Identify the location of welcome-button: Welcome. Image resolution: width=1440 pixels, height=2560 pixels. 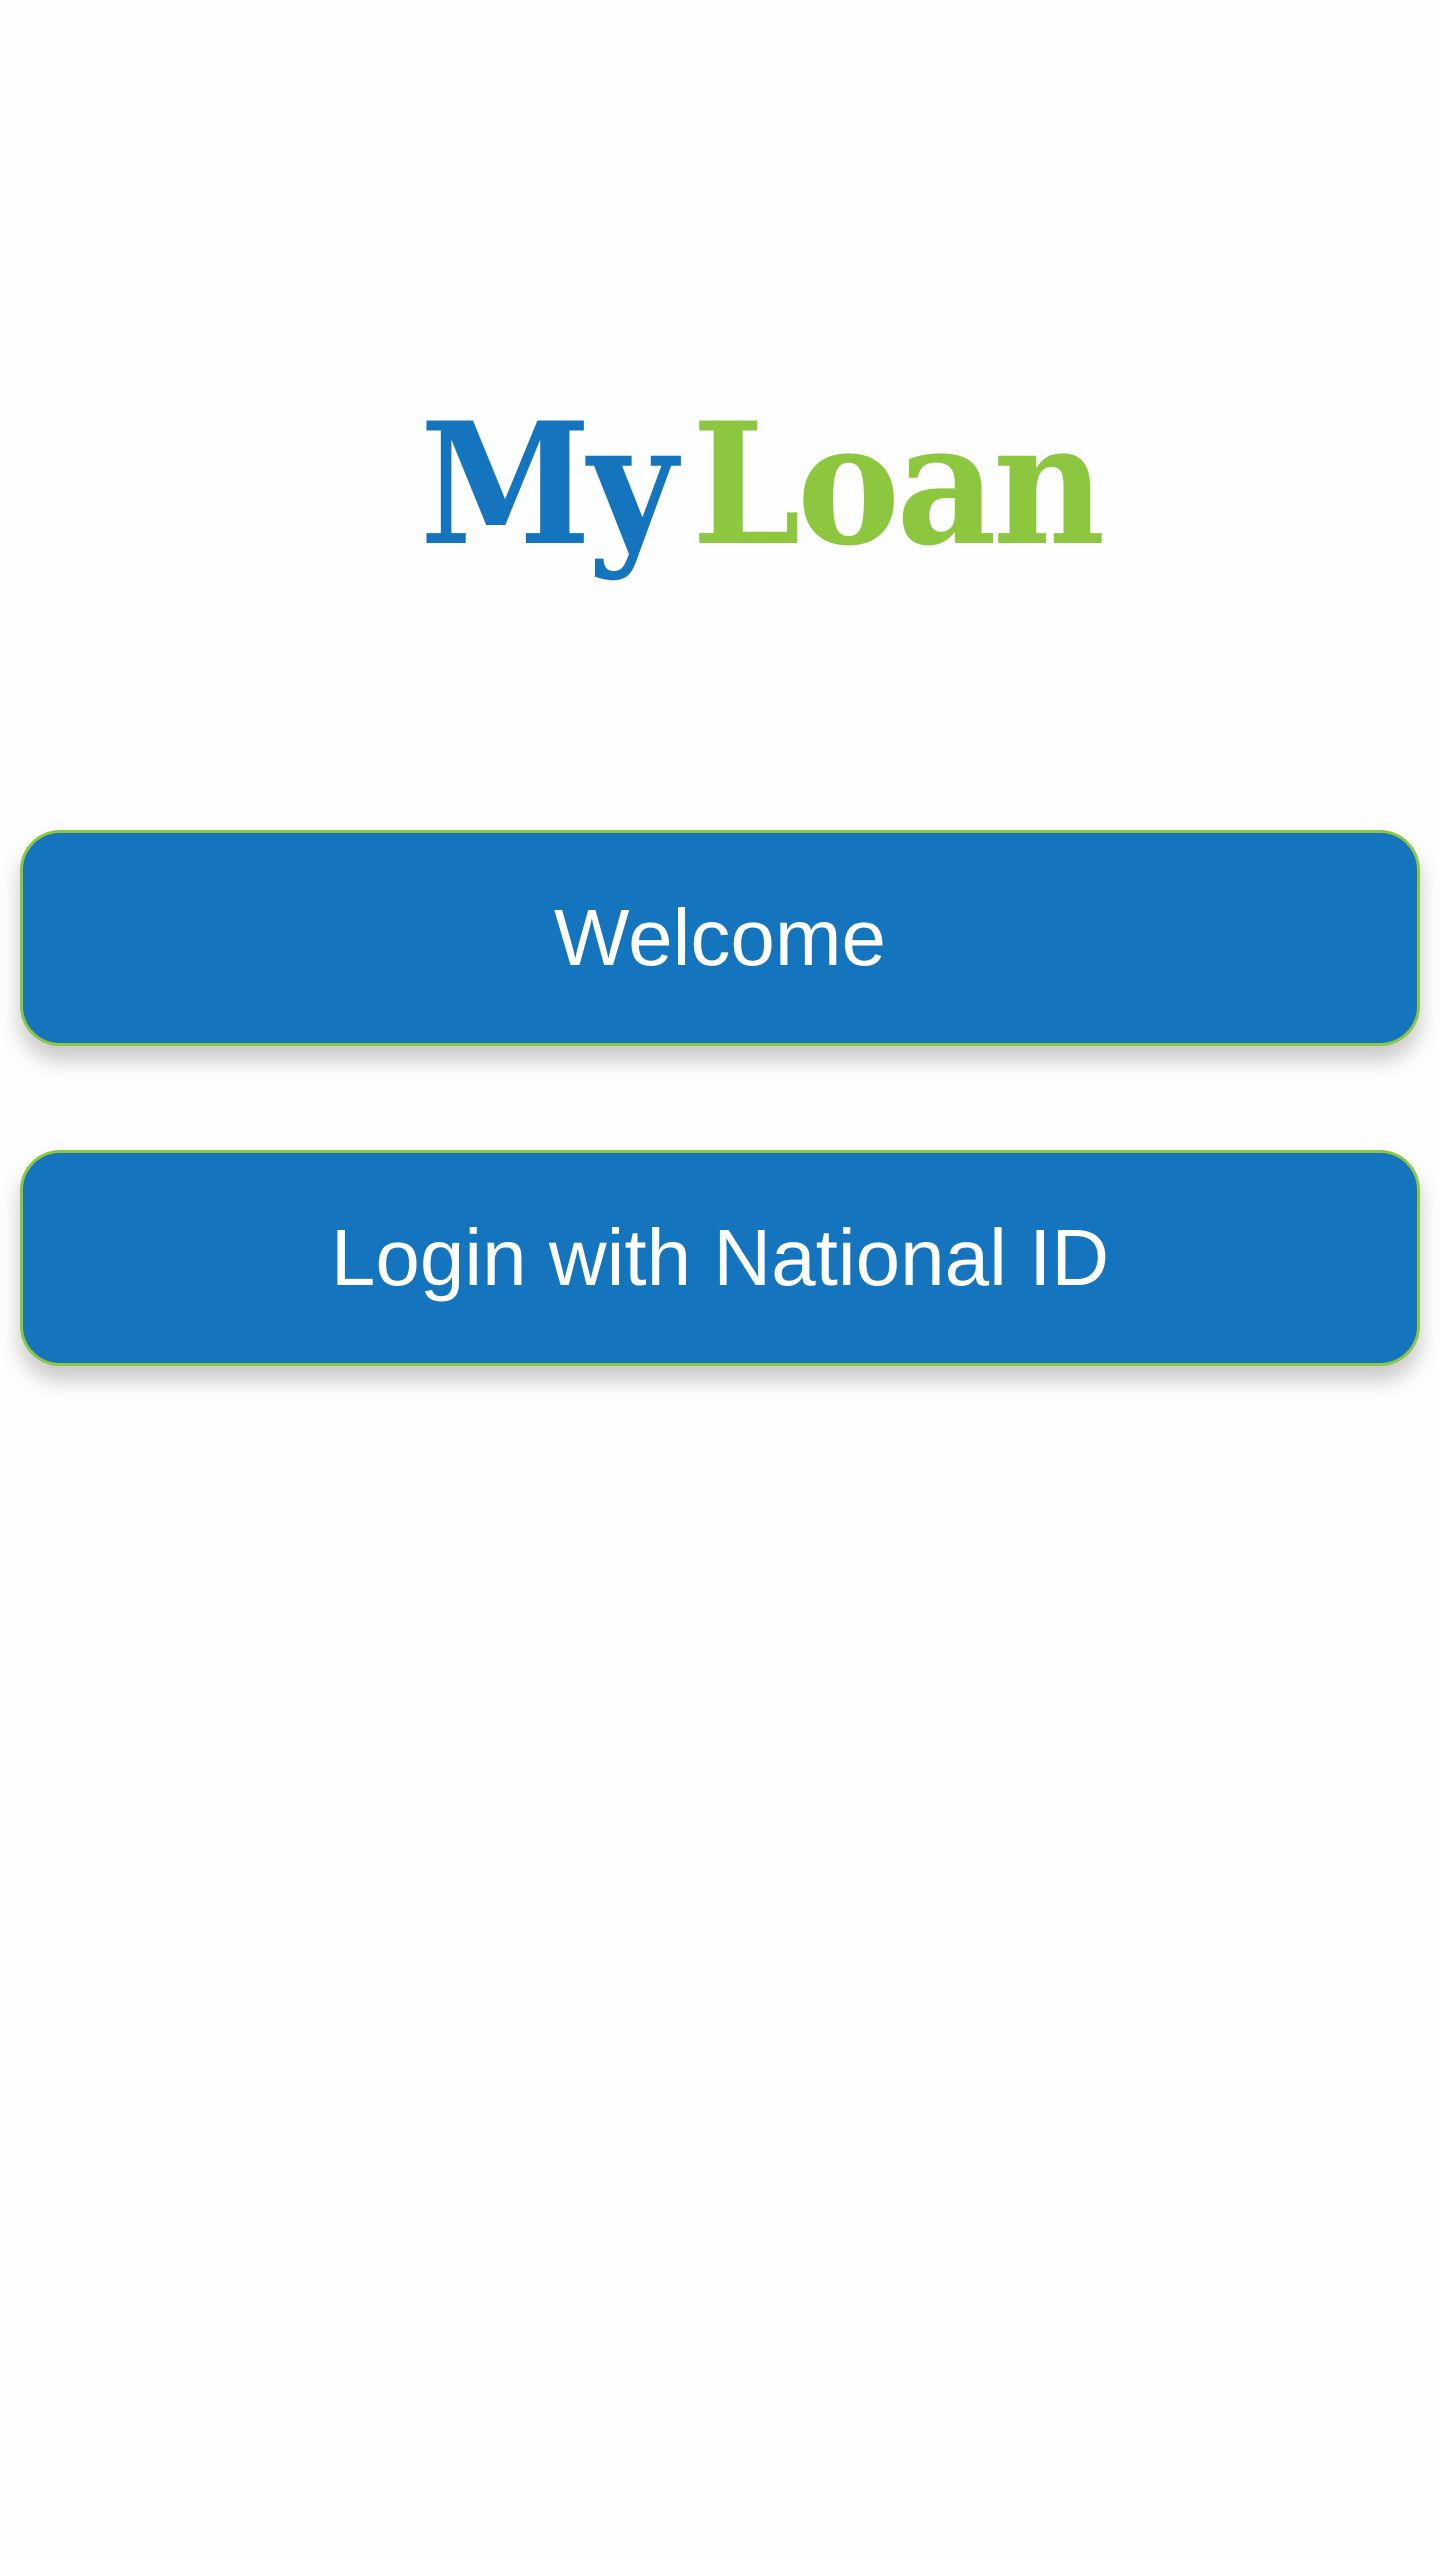
(720, 938).